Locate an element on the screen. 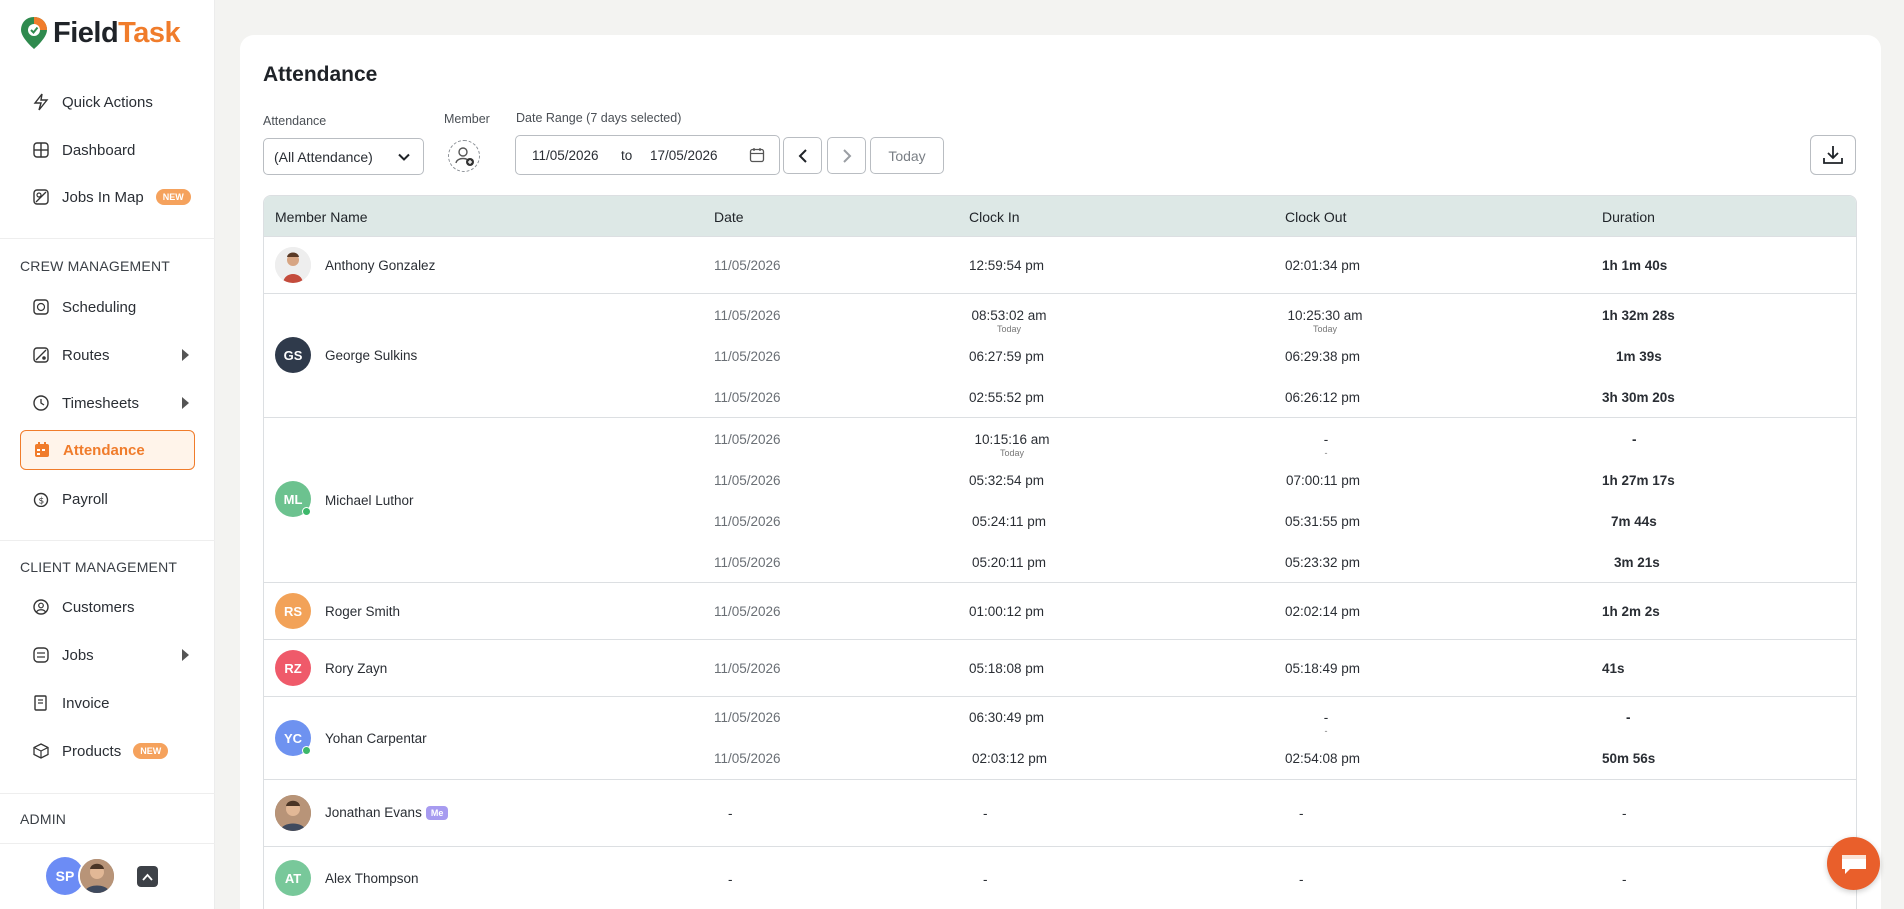 This screenshot has height=909, width=1904. logo: FieldTask is located at coordinates (100, 33).